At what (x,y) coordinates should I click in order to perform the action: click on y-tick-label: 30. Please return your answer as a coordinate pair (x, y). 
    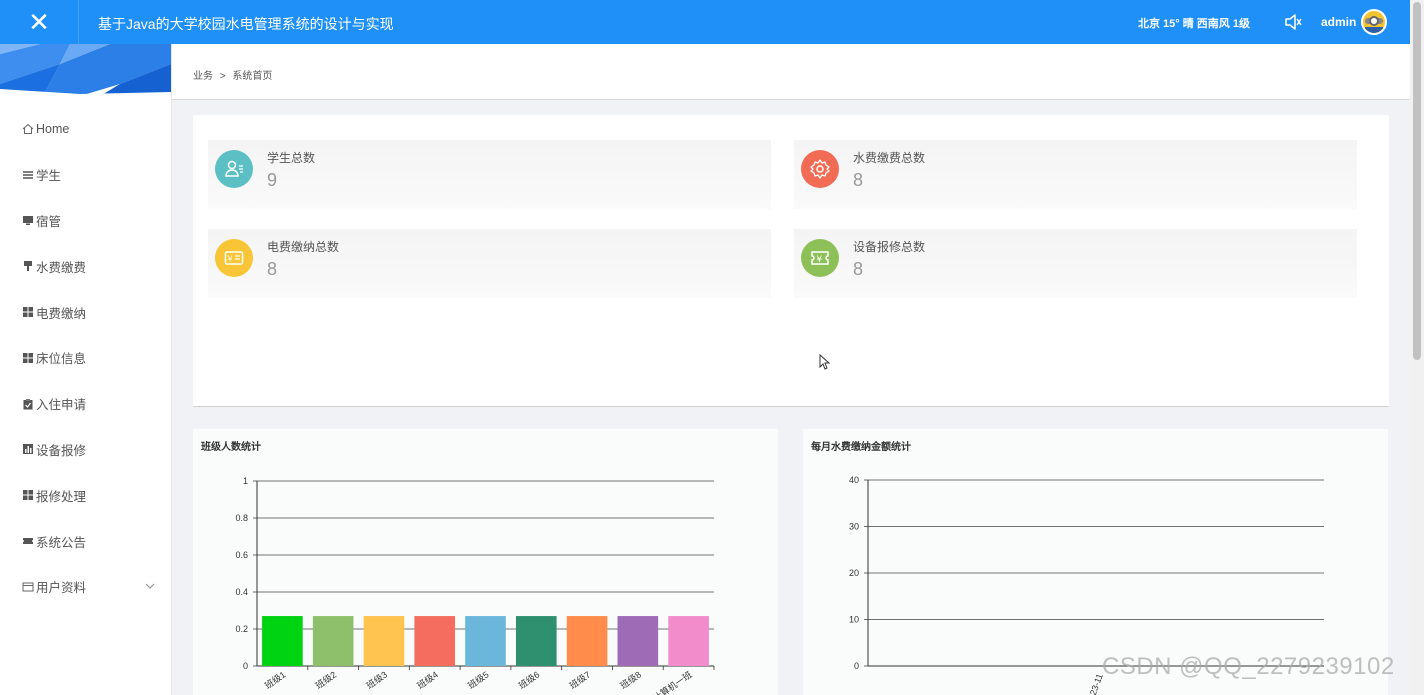
    Looking at the image, I should click on (854, 527).